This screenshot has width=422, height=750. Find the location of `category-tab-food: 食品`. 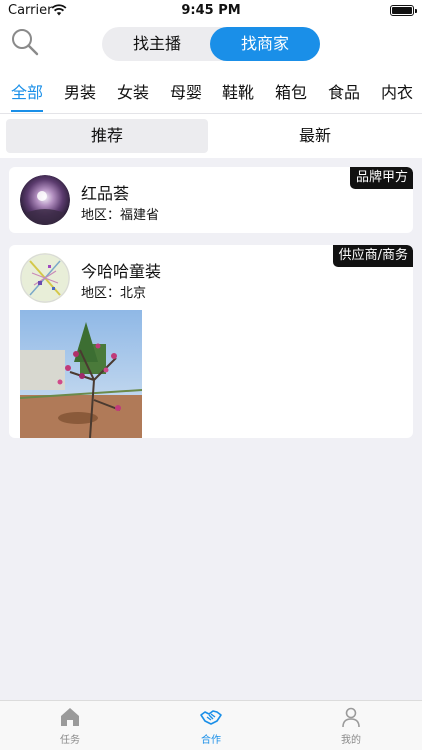

category-tab-food: 食品 is located at coordinates (344, 91).